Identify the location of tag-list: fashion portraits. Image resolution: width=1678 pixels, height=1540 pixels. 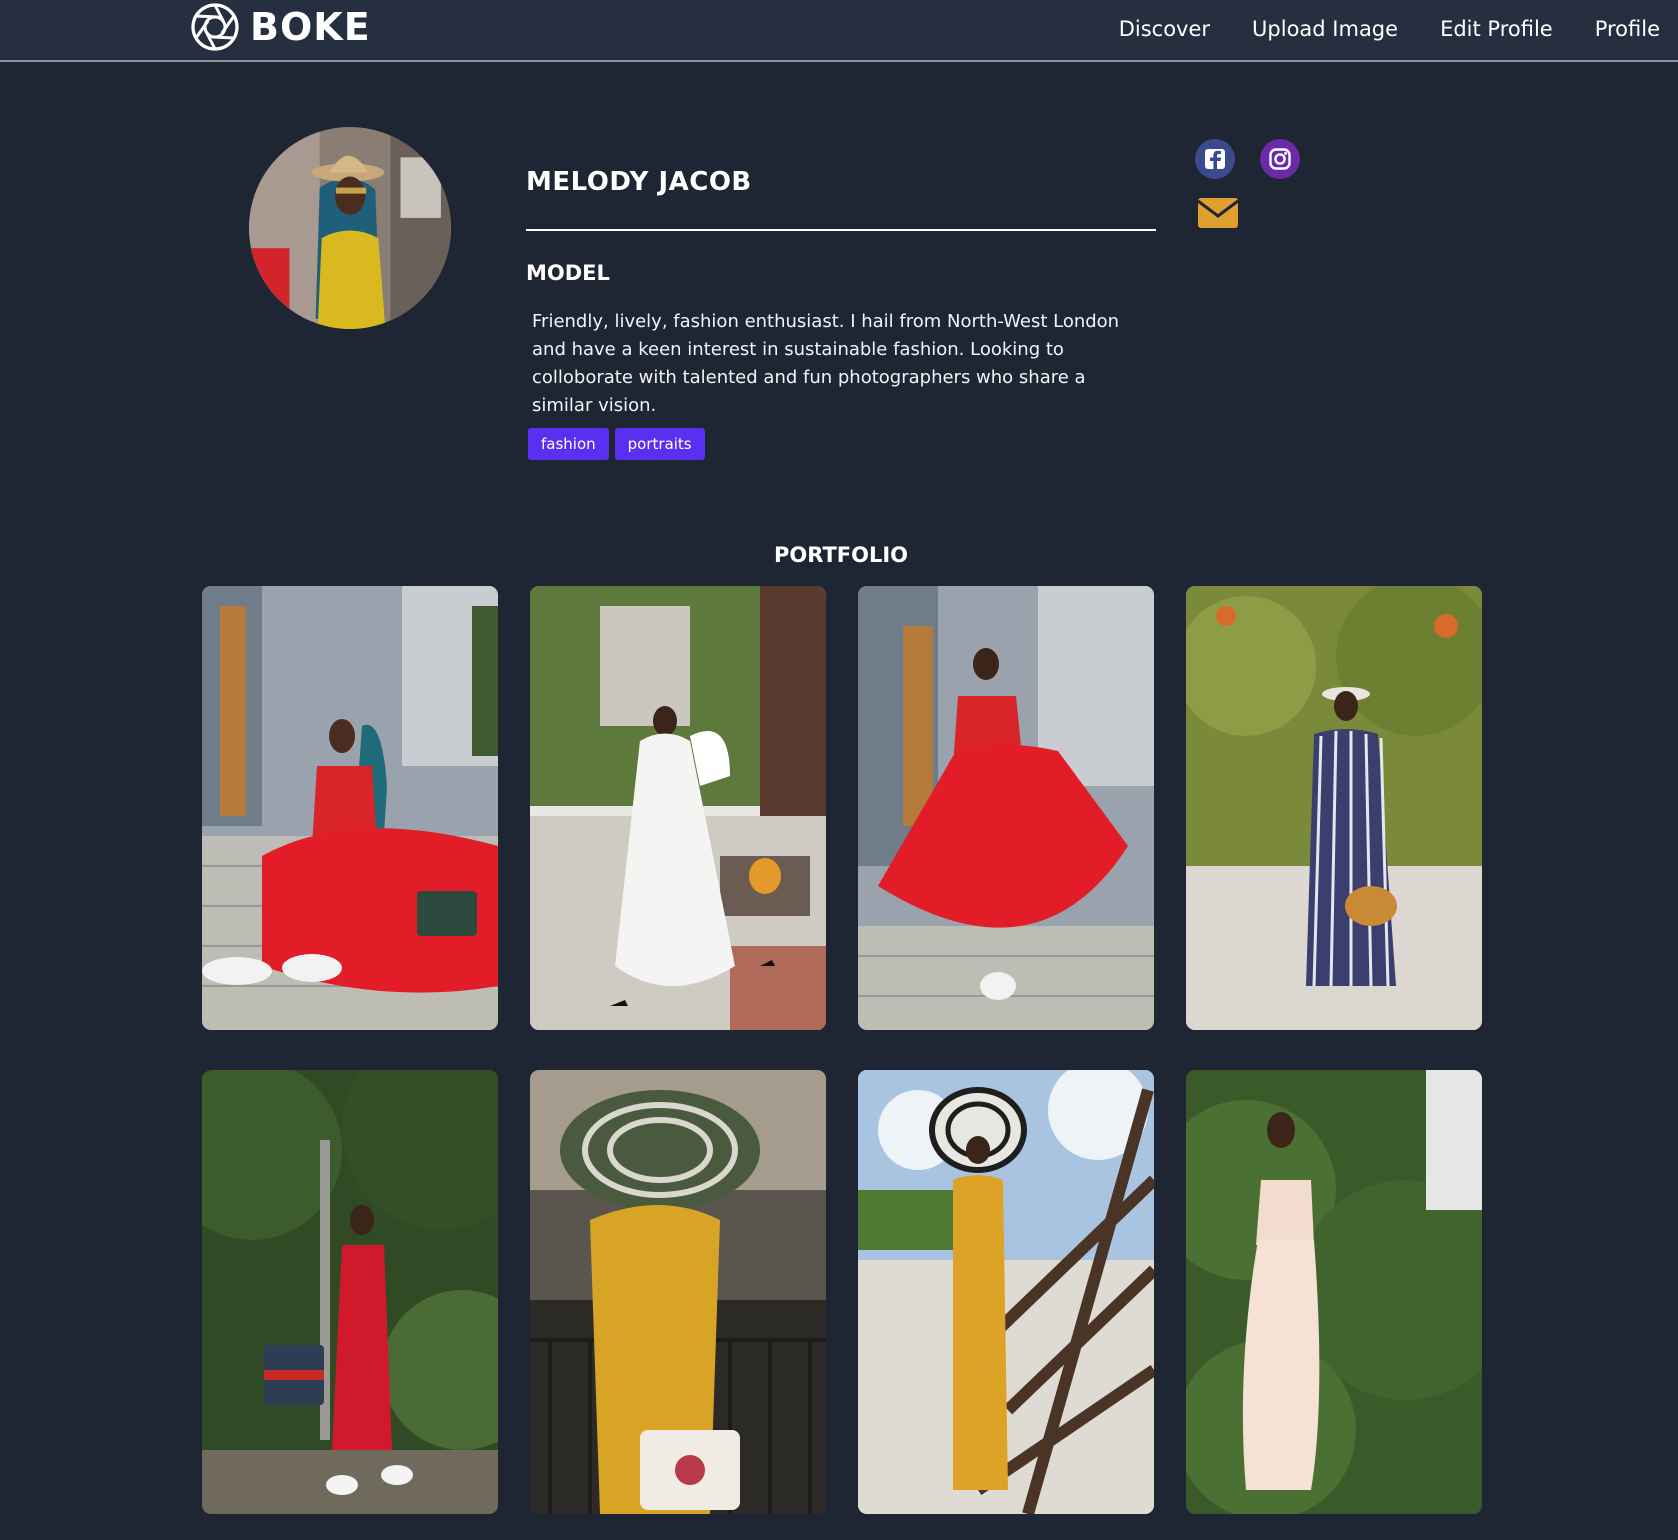
(619, 444).